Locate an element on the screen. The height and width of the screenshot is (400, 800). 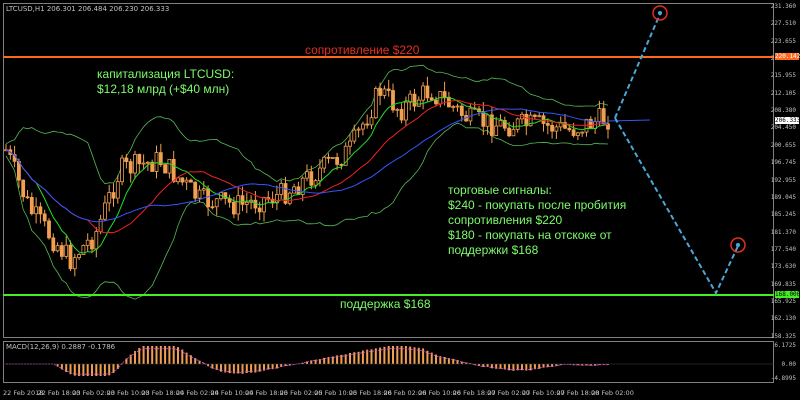
price-axis-label: 223.655 is located at coordinates (783, 41).